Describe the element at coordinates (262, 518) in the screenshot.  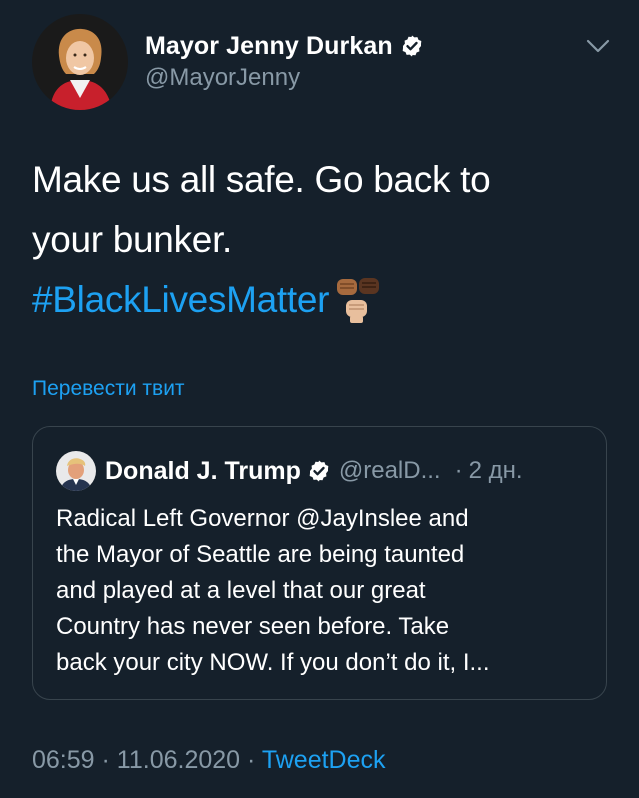
I see `quoted-text-line: Radical Left Governor @JayInslee and` at that location.